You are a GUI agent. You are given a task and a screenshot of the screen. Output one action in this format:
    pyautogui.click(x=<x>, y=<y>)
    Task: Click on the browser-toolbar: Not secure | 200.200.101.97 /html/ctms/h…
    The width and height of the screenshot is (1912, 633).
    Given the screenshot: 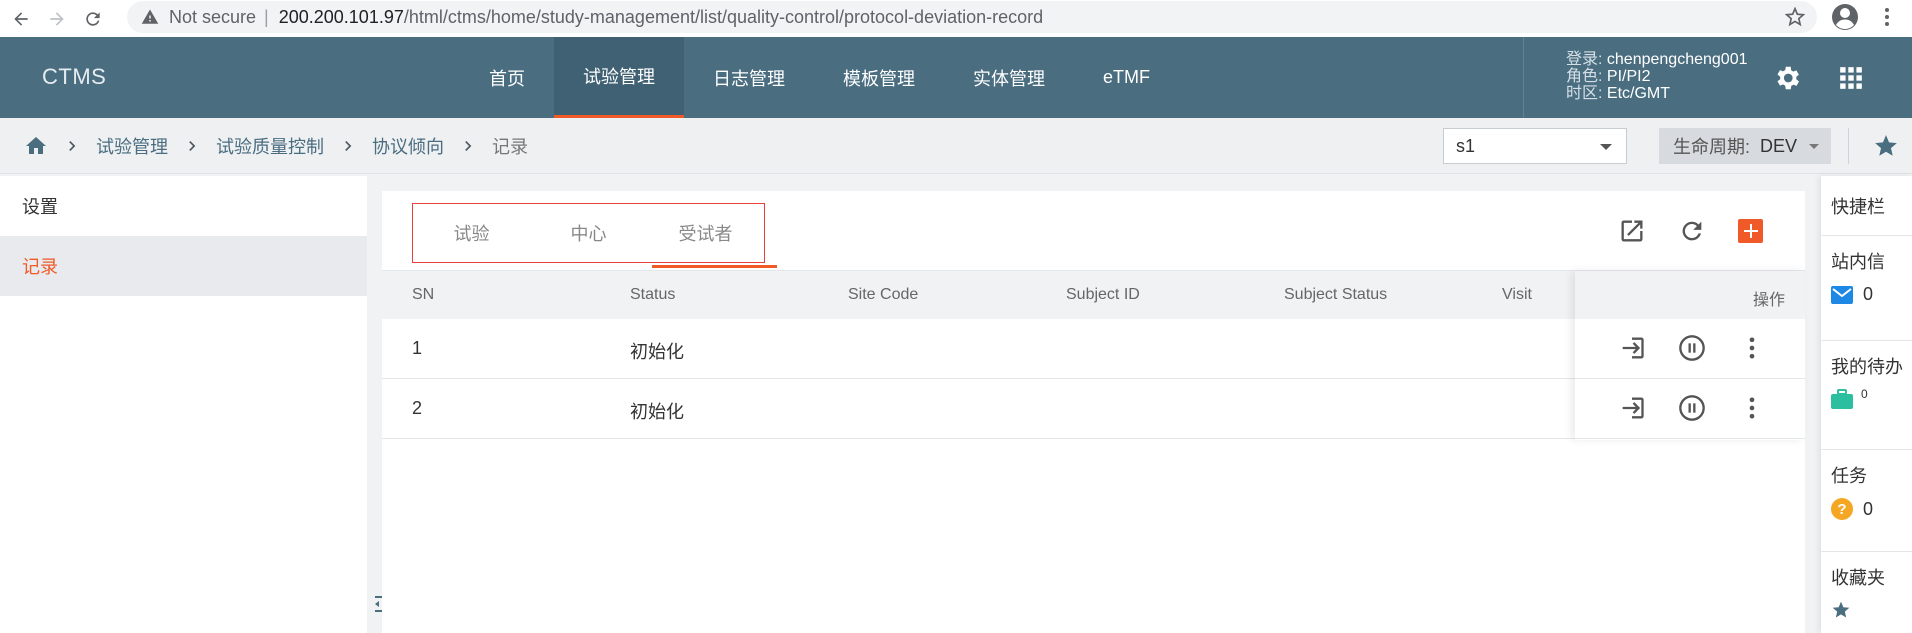 What is the action you would take?
    pyautogui.click(x=956, y=18)
    